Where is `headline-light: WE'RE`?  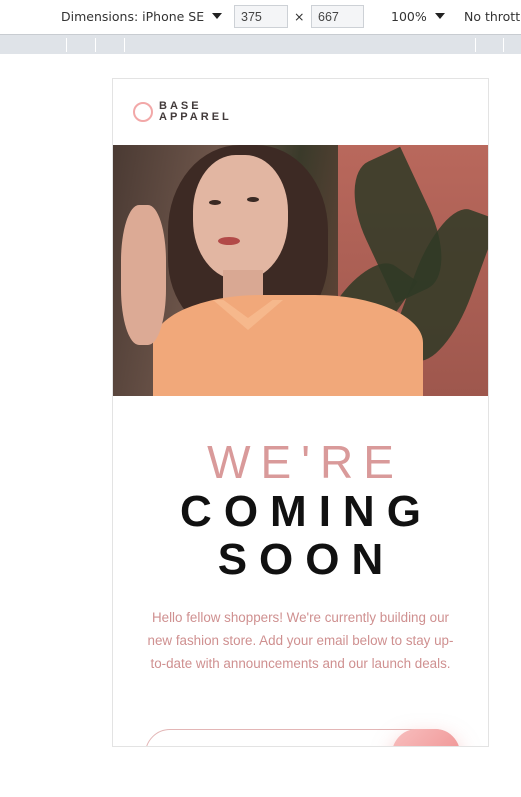
headline-light: WE'RE is located at coordinates (305, 462).